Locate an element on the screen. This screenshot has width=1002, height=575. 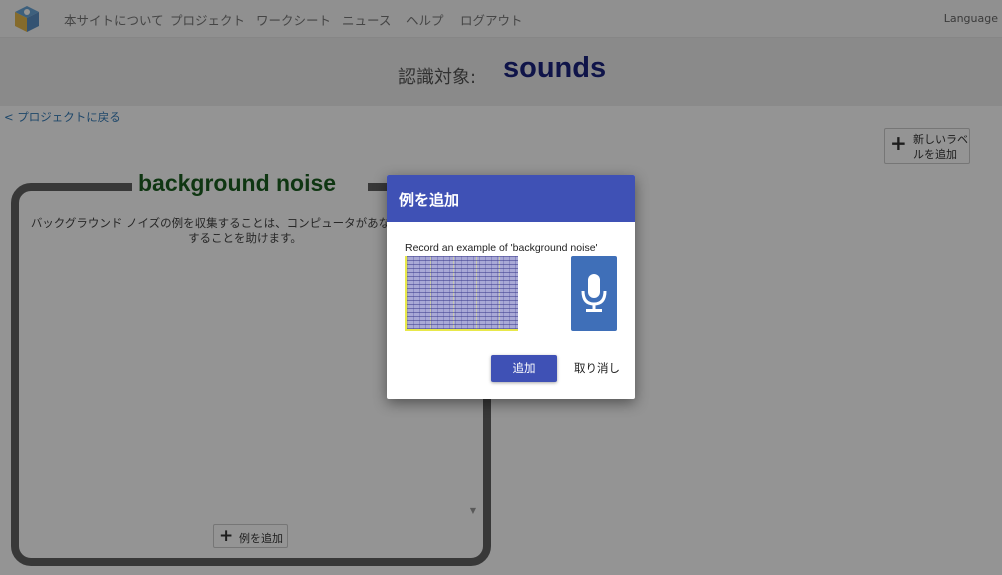
record-microphone-button is located at coordinates (594, 293).